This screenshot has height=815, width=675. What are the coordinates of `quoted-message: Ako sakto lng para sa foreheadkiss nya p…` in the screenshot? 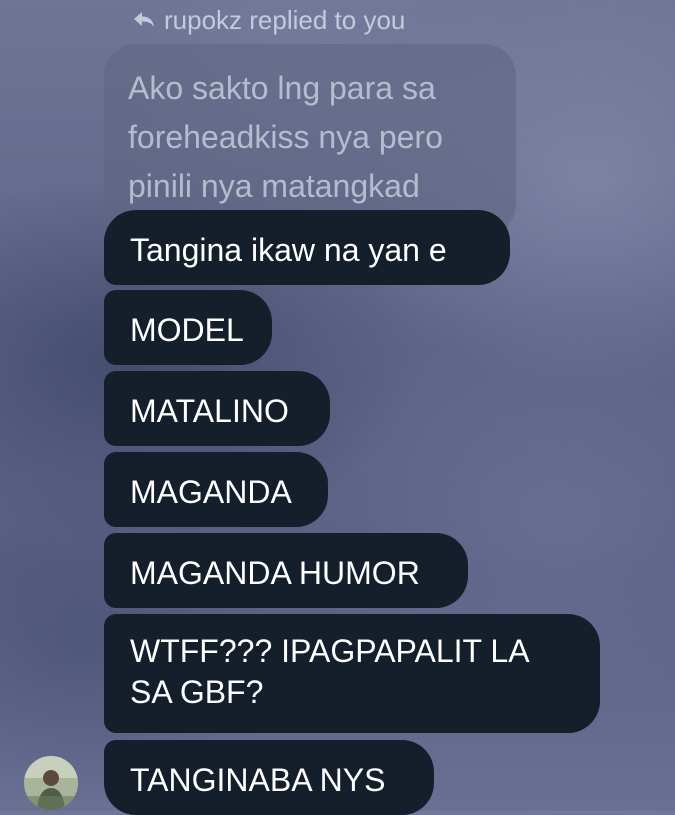 It's located at (310, 140).